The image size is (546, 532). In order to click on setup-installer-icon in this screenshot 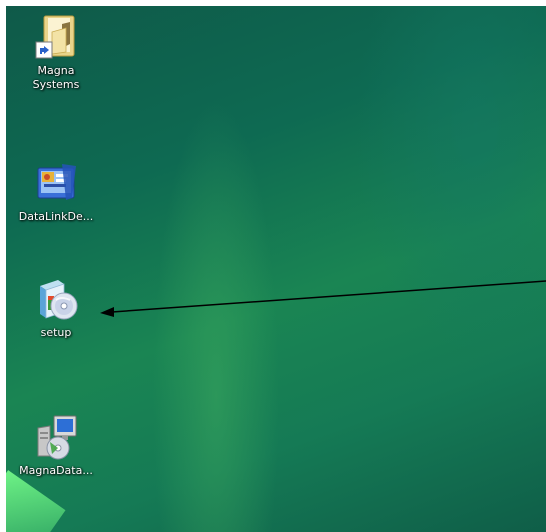, I will do `click(59, 300)`.